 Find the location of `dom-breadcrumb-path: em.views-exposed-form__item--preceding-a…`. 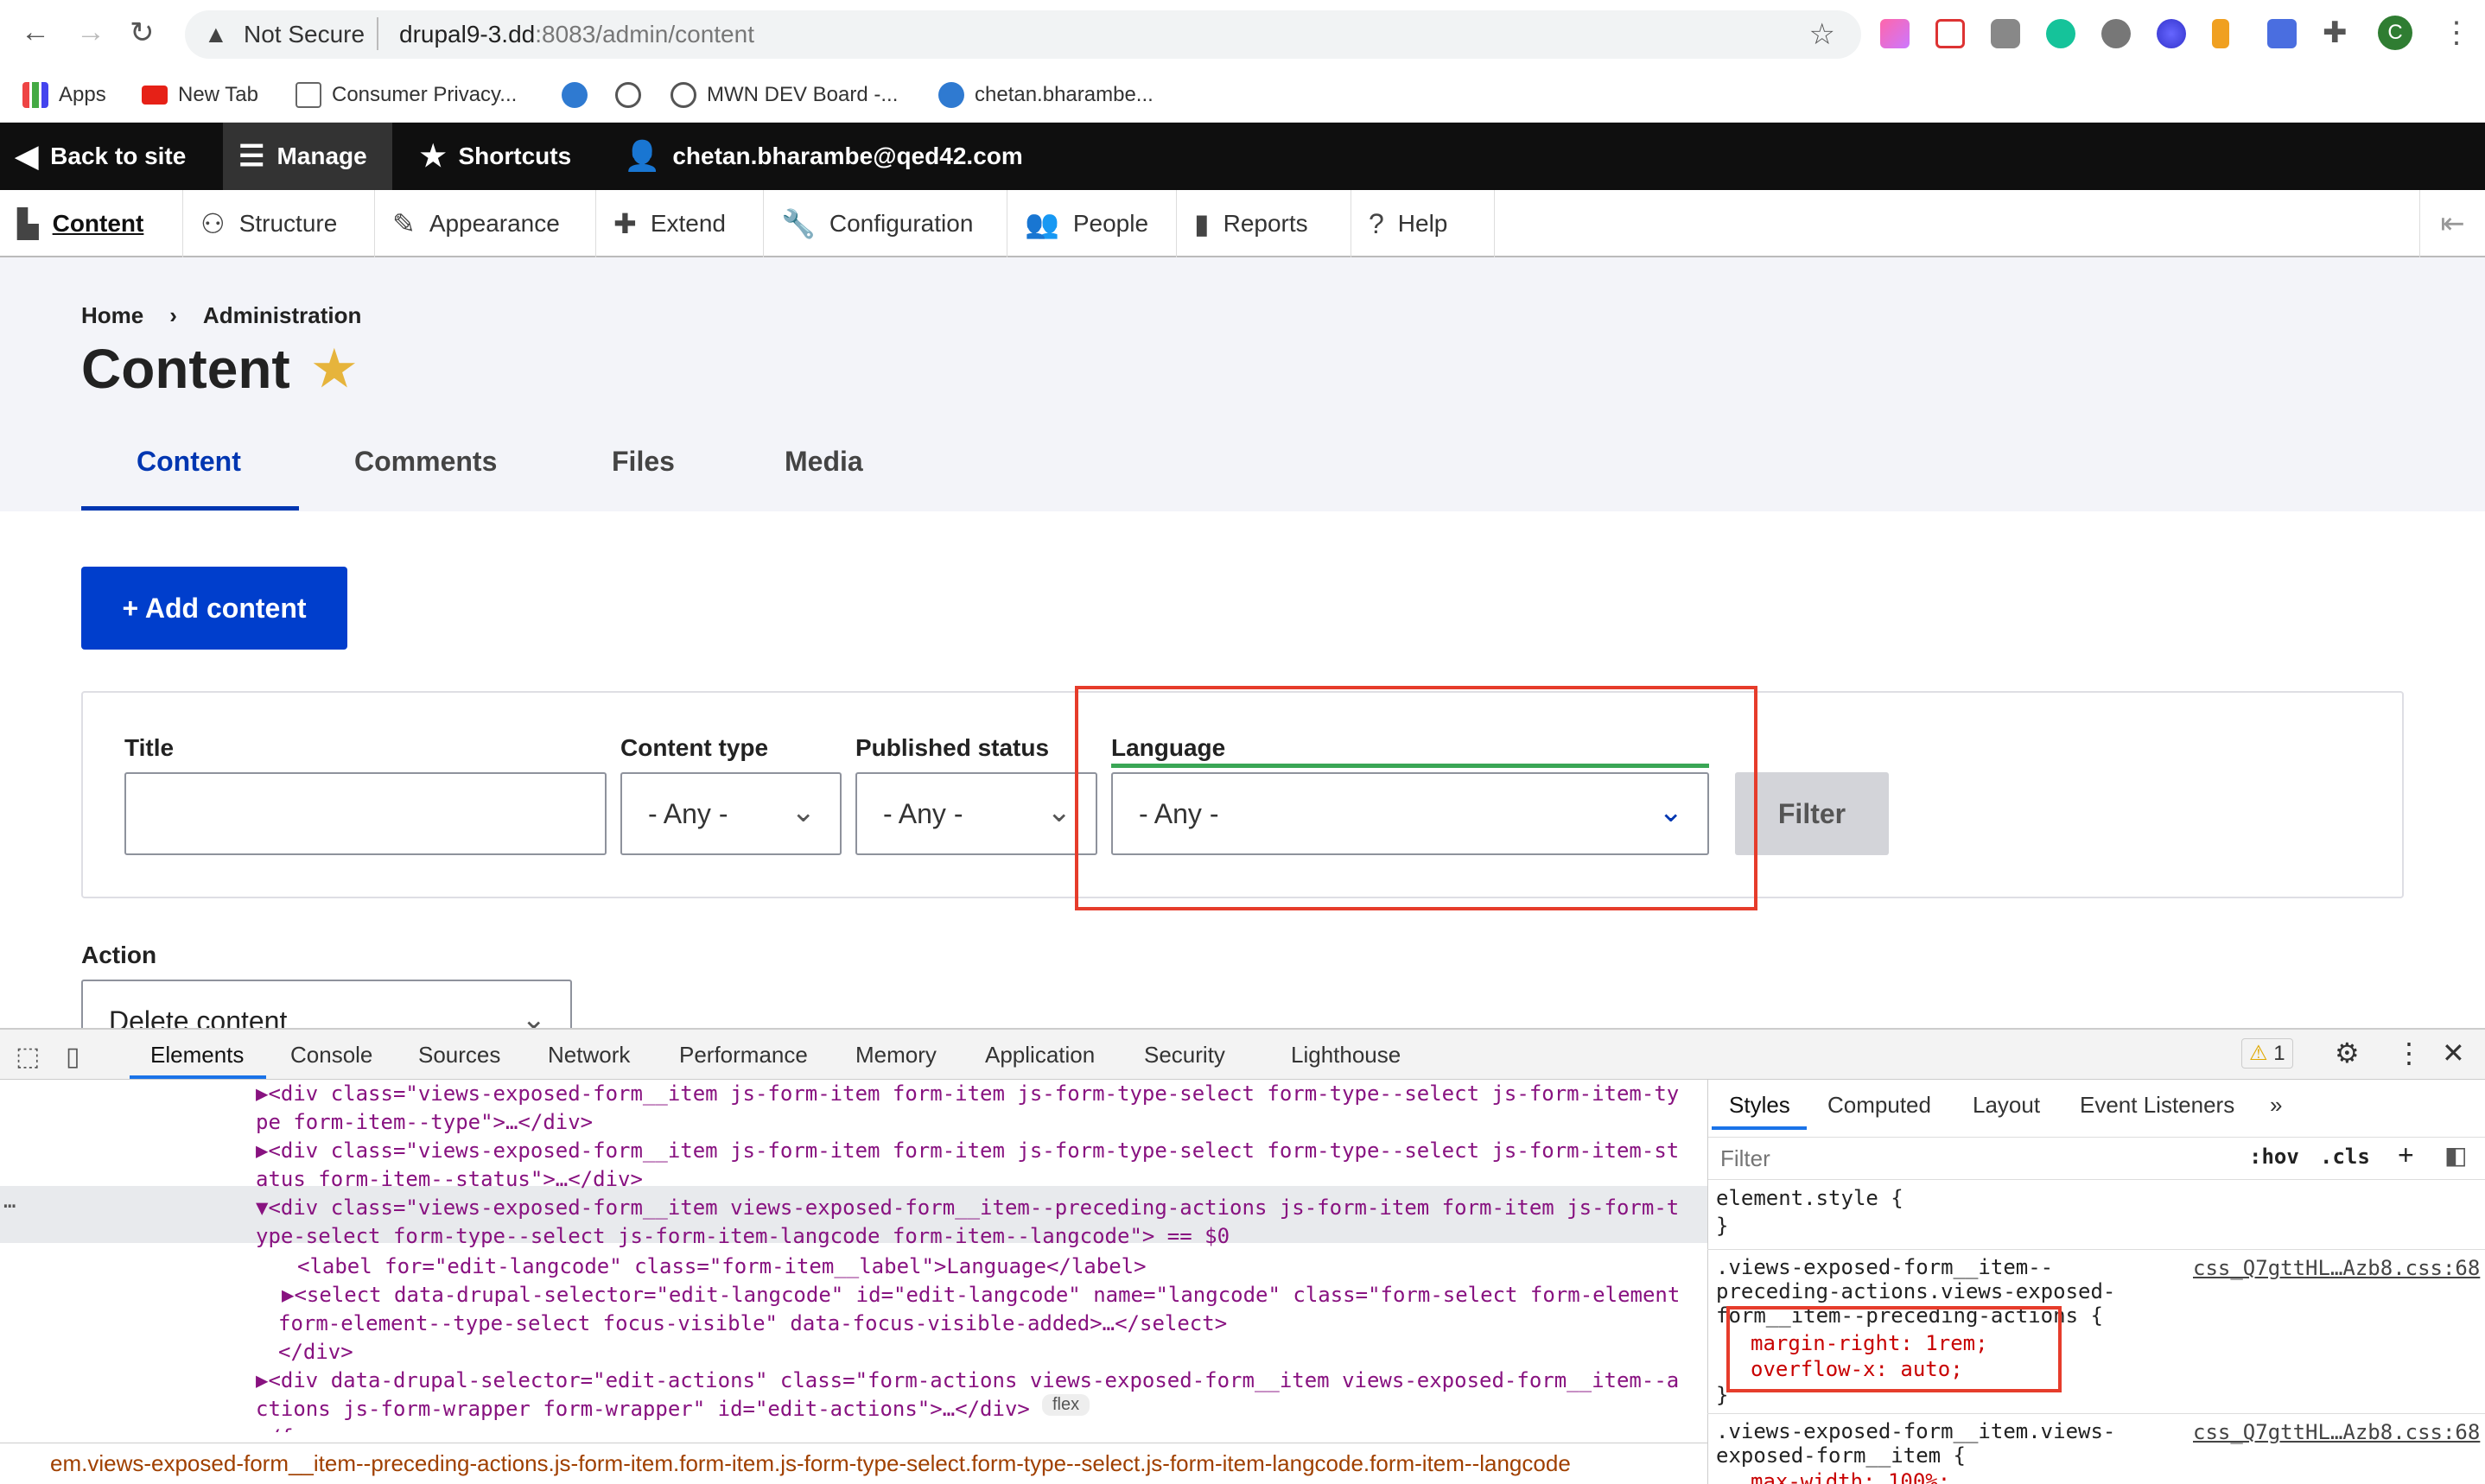

dom-breadcrumb-path: em.views-exposed-form__item--preceding-a… is located at coordinates (854, 1463).